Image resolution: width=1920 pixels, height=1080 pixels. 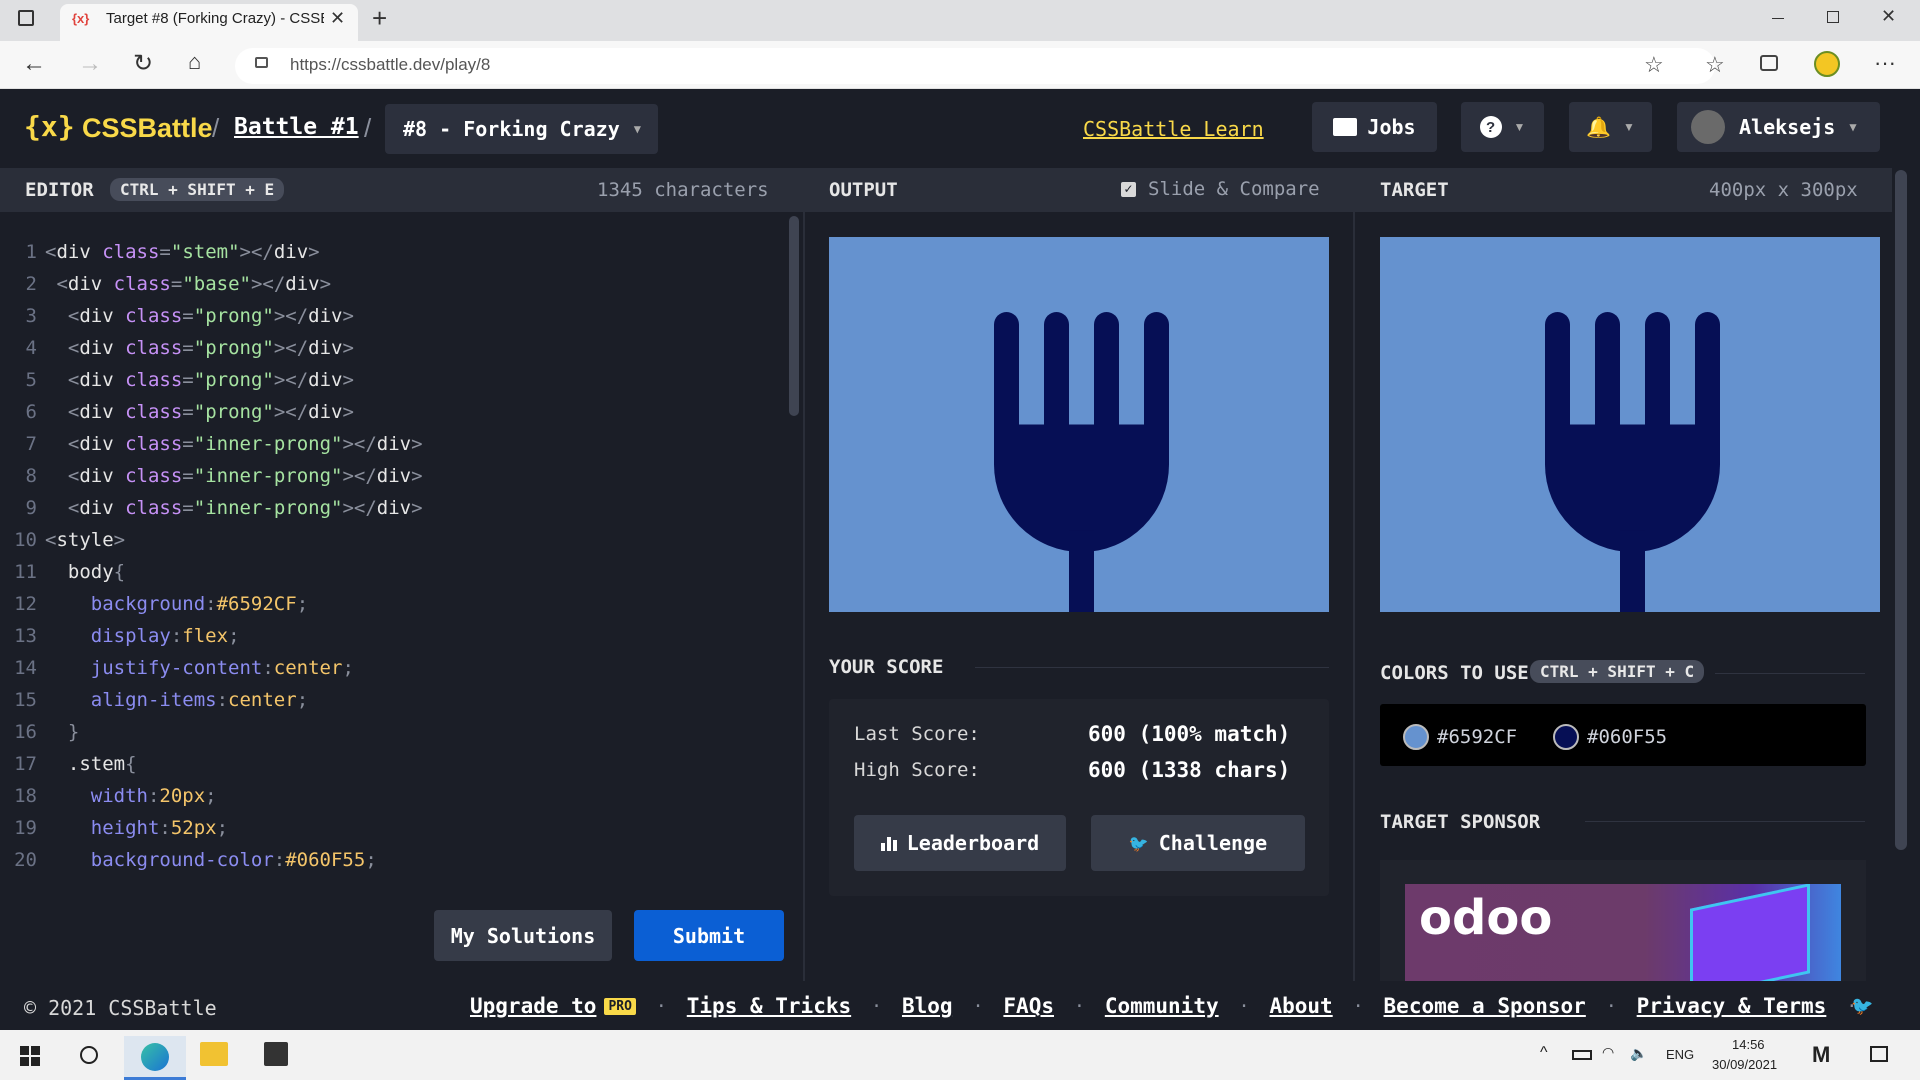 I want to click on jobs-button: Jobs, so click(x=1374, y=127).